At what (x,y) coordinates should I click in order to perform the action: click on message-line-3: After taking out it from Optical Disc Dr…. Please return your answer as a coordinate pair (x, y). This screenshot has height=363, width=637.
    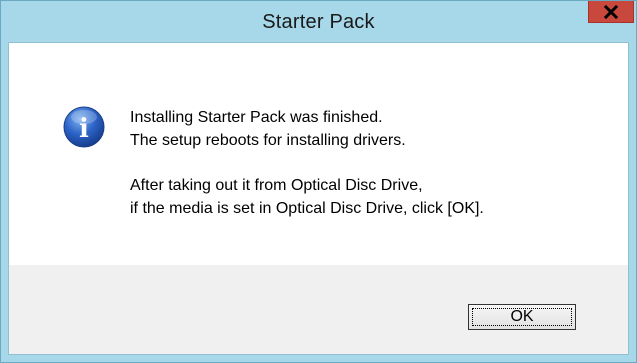
    Looking at the image, I should click on (276, 185).